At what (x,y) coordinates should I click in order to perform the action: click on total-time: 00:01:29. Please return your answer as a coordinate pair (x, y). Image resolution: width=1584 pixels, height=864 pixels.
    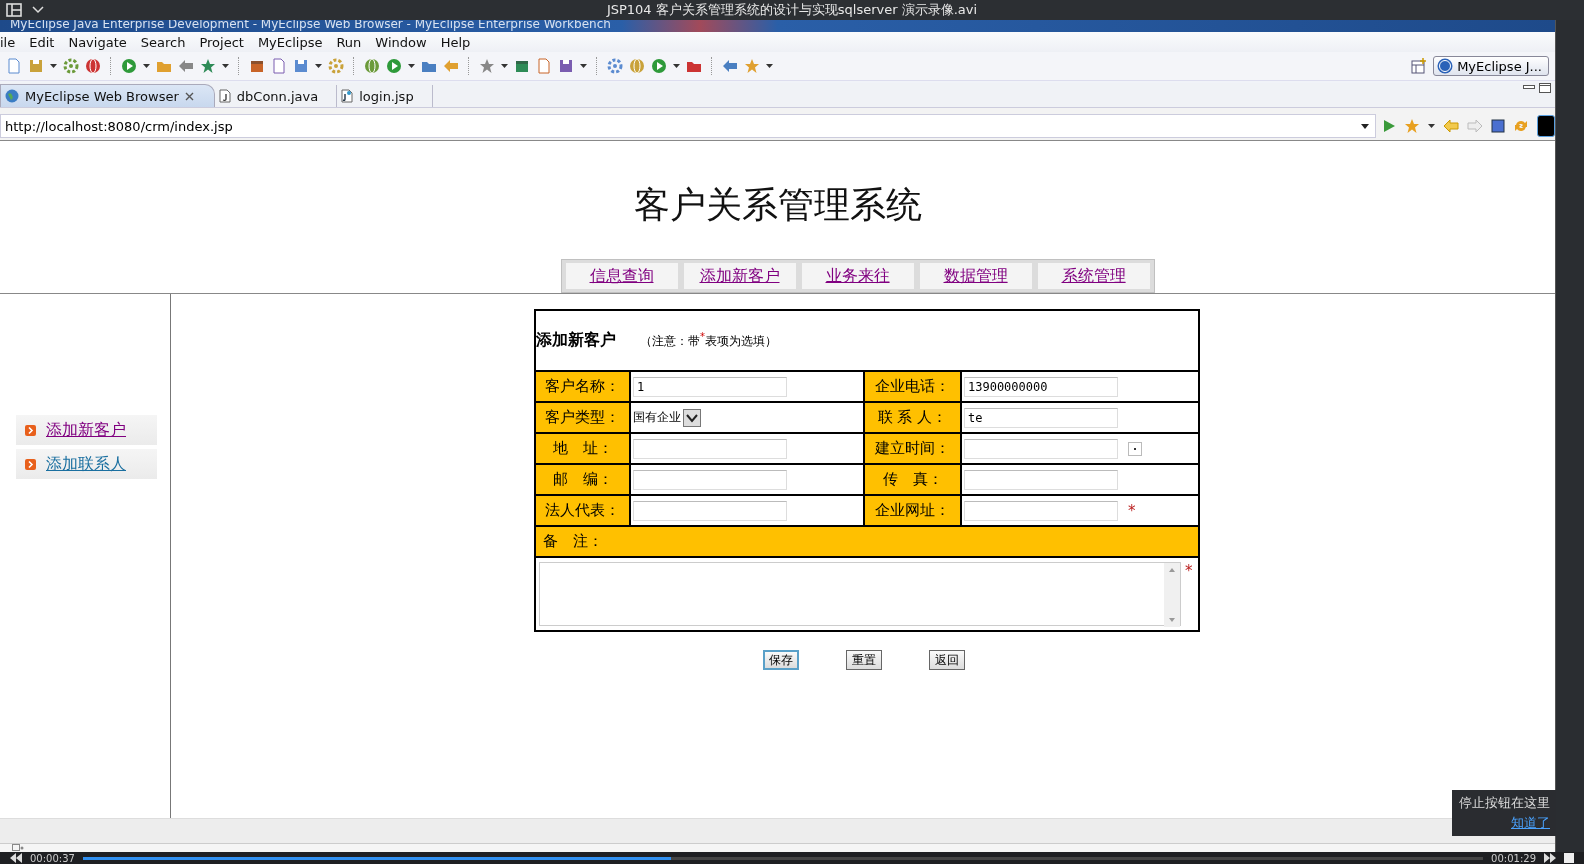
    Looking at the image, I should click on (1513, 858).